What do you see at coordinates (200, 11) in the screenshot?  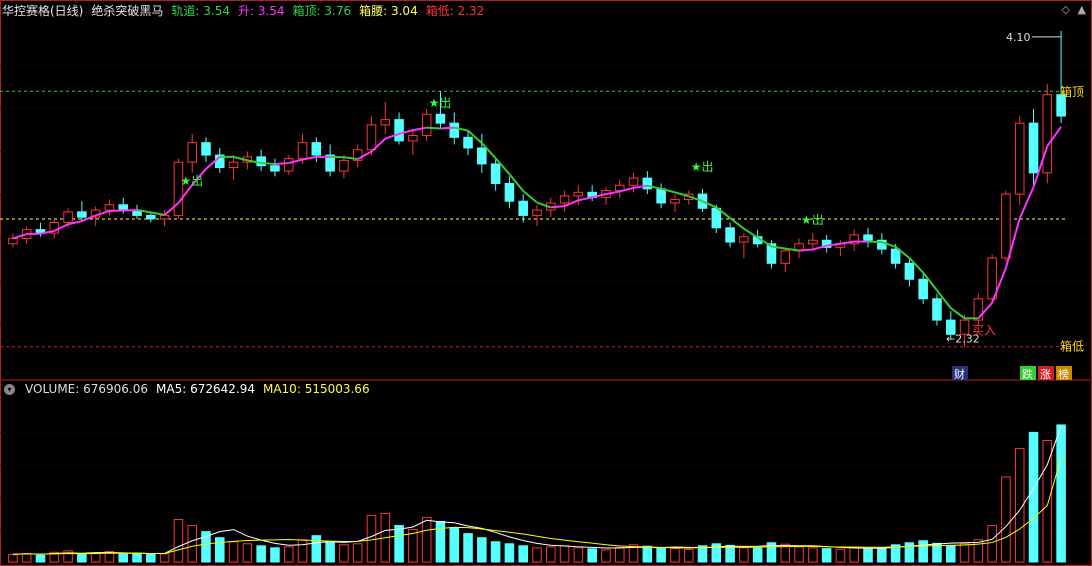 I see `param-0: 轨道: 3.54` at bounding box center [200, 11].